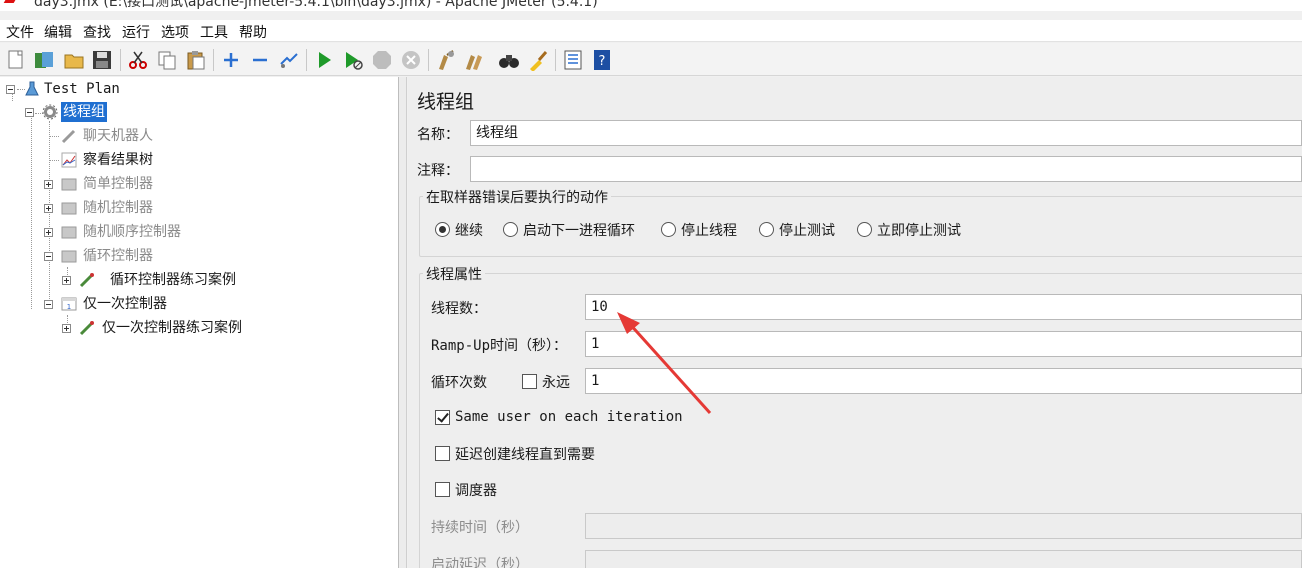 The image size is (1302, 568). What do you see at coordinates (454, 274) in the screenshot?
I see `thread-properties-title: 线程属性` at bounding box center [454, 274].